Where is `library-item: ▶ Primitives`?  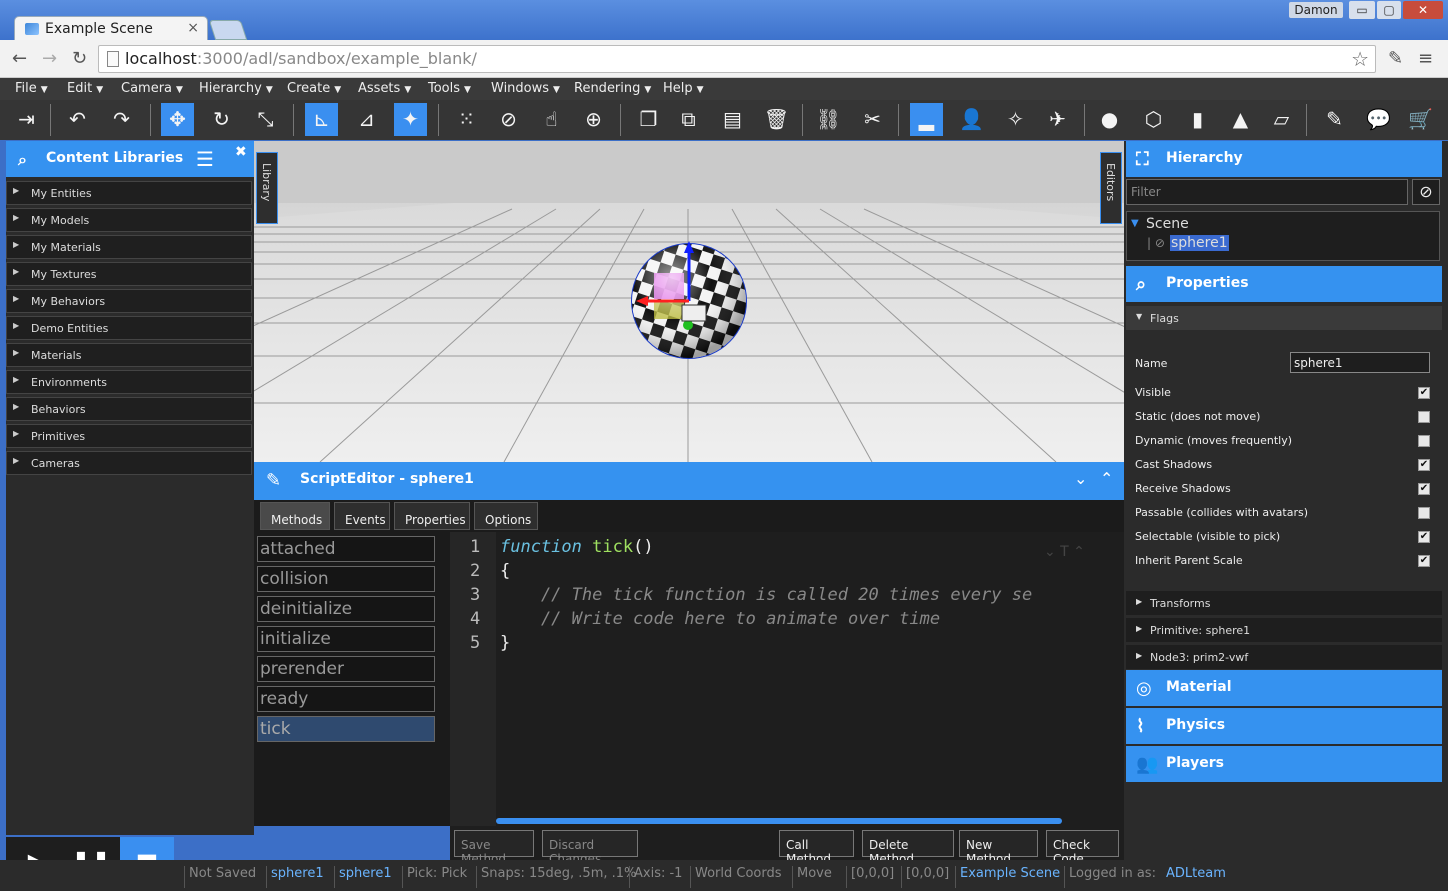 library-item: ▶ Primitives is located at coordinates (129, 436).